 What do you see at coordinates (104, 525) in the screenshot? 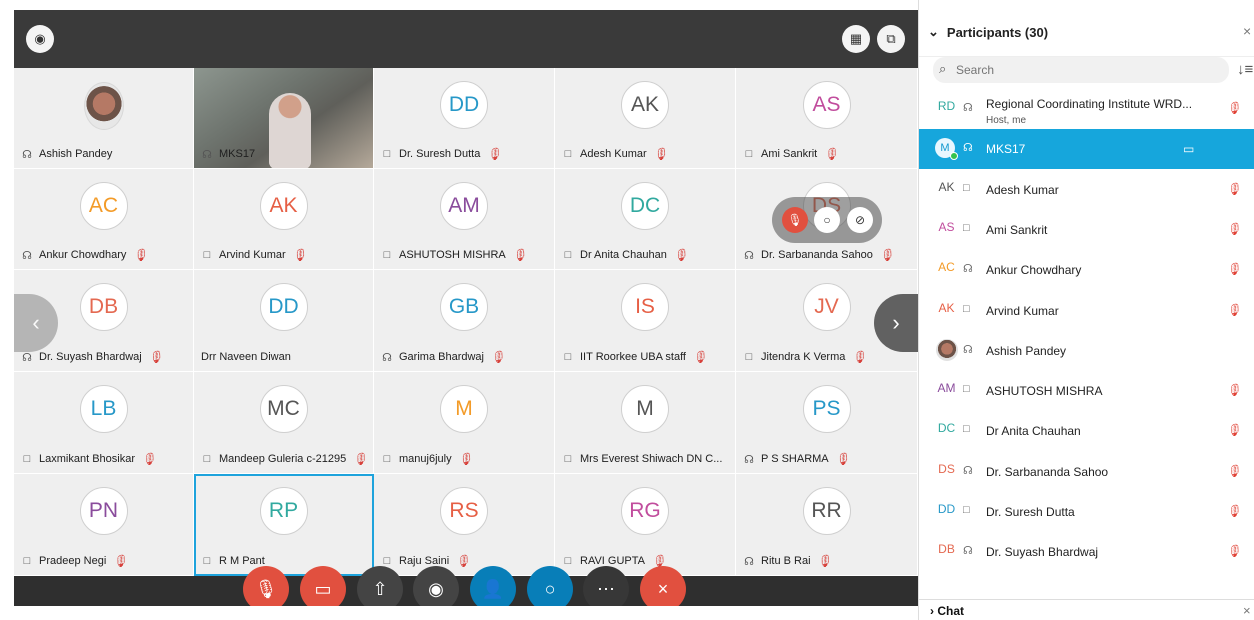
I see `participant-tile: PN □ Pradeep Negi 🎙` at bounding box center [104, 525].